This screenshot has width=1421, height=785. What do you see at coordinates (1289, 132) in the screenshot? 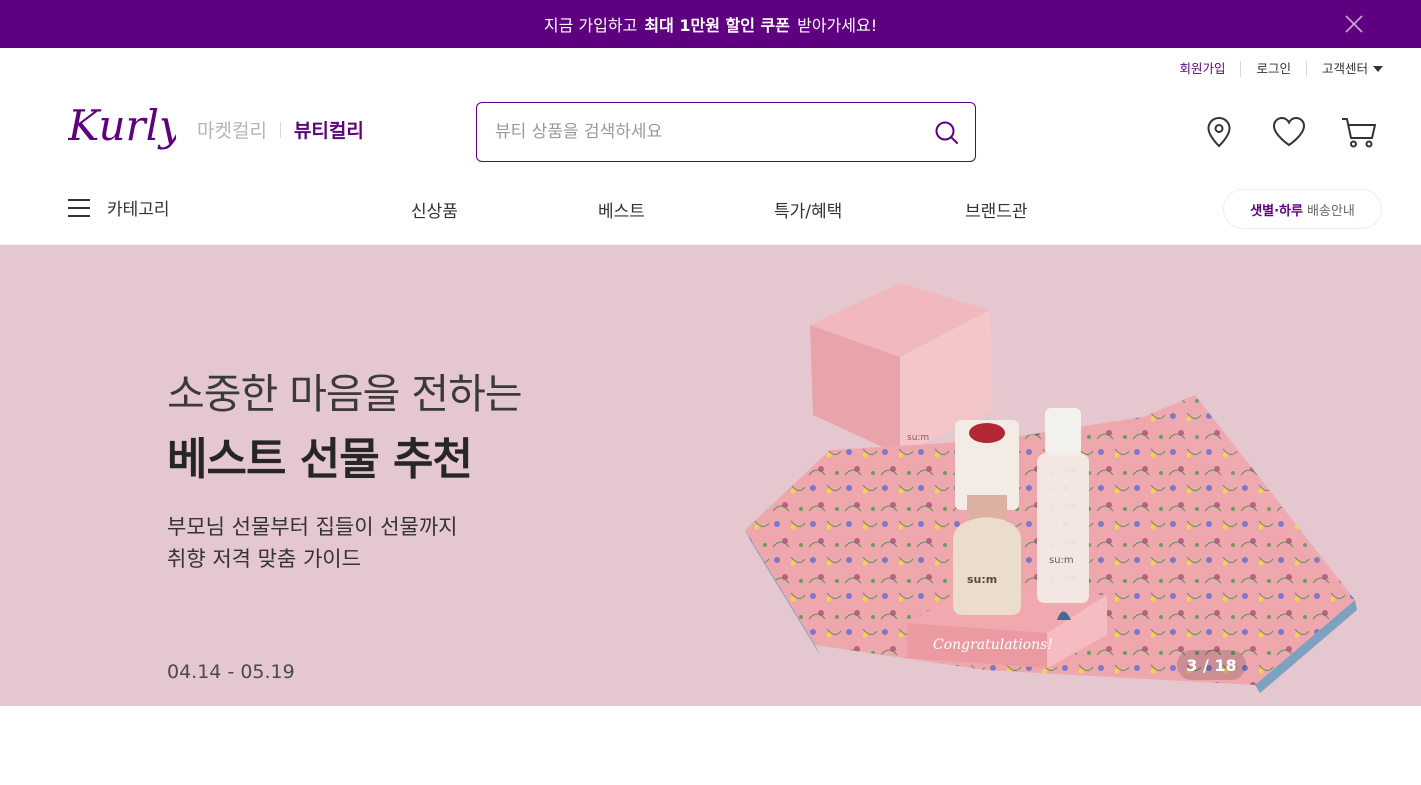
I see `heart-icon` at bounding box center [1289, 132].